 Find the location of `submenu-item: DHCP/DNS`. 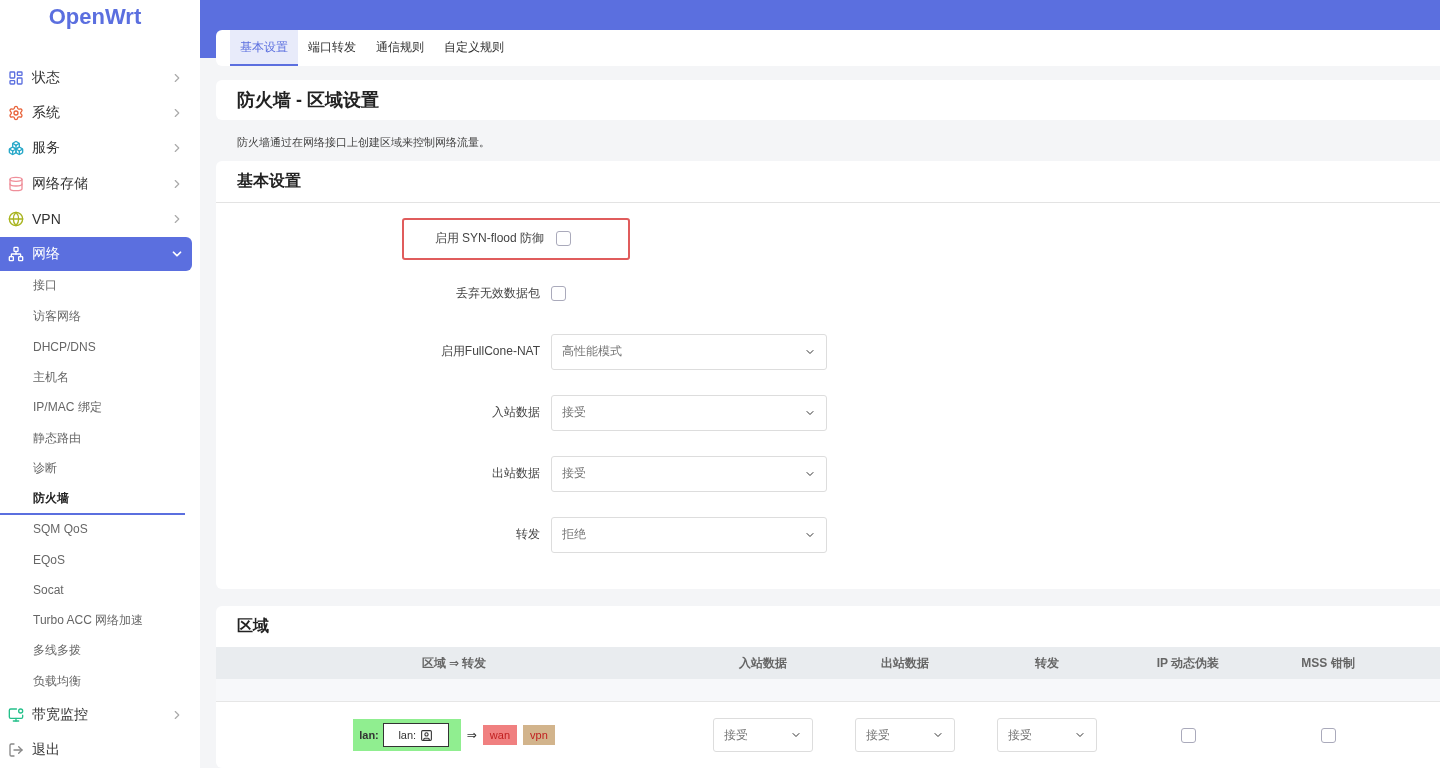

submenu-item: DHCP/DNS is located at coordinates (92, 347).